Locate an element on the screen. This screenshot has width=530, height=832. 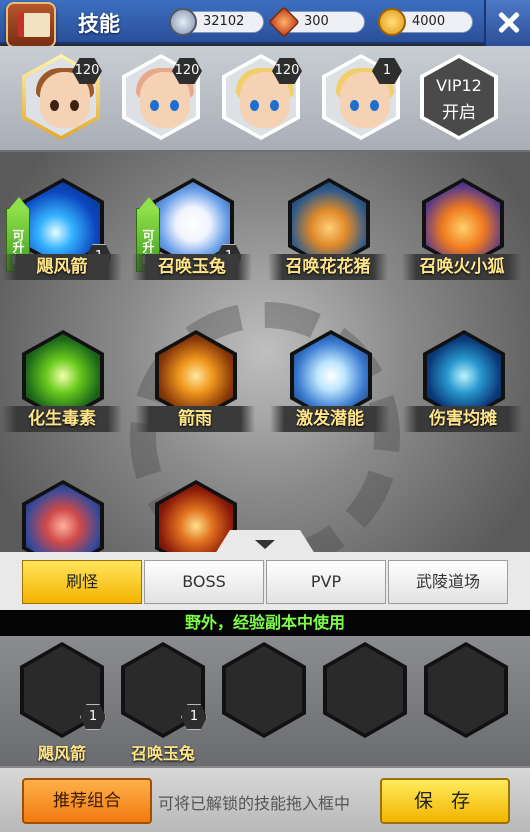
skill-name: 伤害均摊 is located at coordinates (463, 419).